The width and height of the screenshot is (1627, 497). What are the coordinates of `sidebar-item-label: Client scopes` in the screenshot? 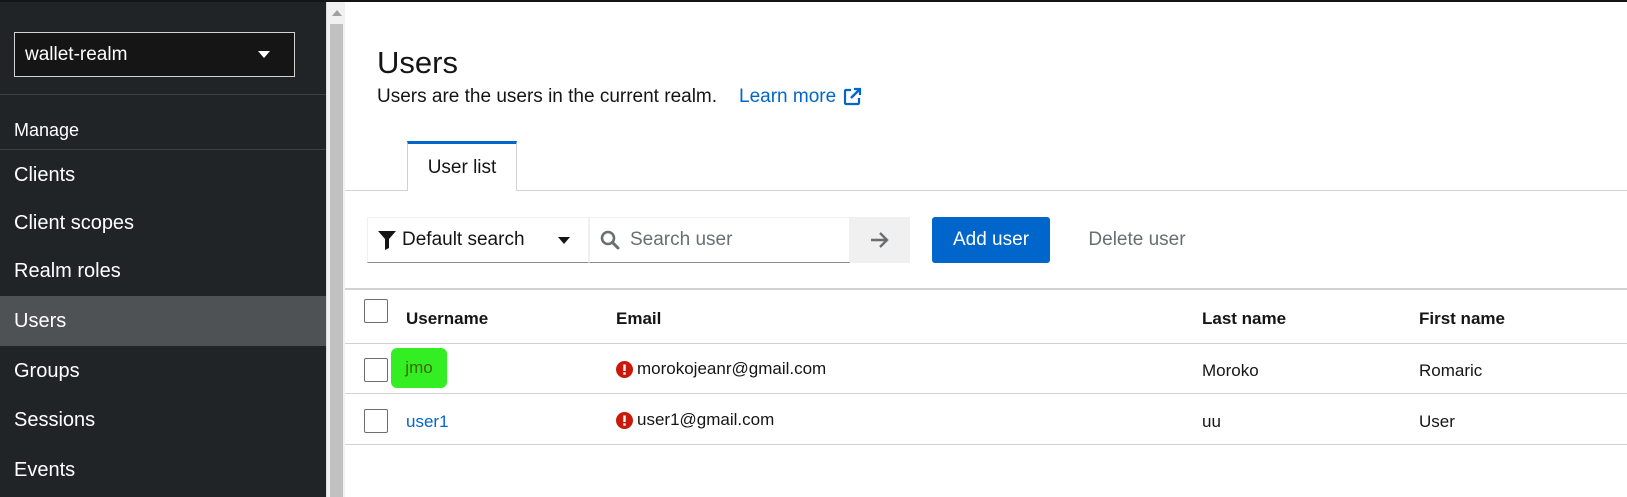 It's located at (74, 222).